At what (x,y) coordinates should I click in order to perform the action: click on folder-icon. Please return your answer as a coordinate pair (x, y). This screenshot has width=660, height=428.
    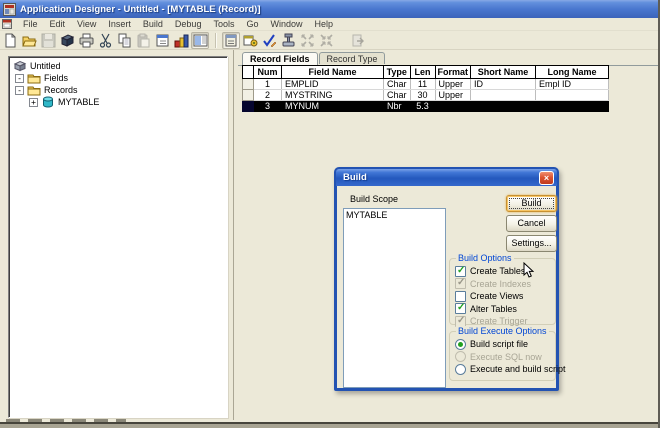
    Looking at the image, I should click on (34, 79).